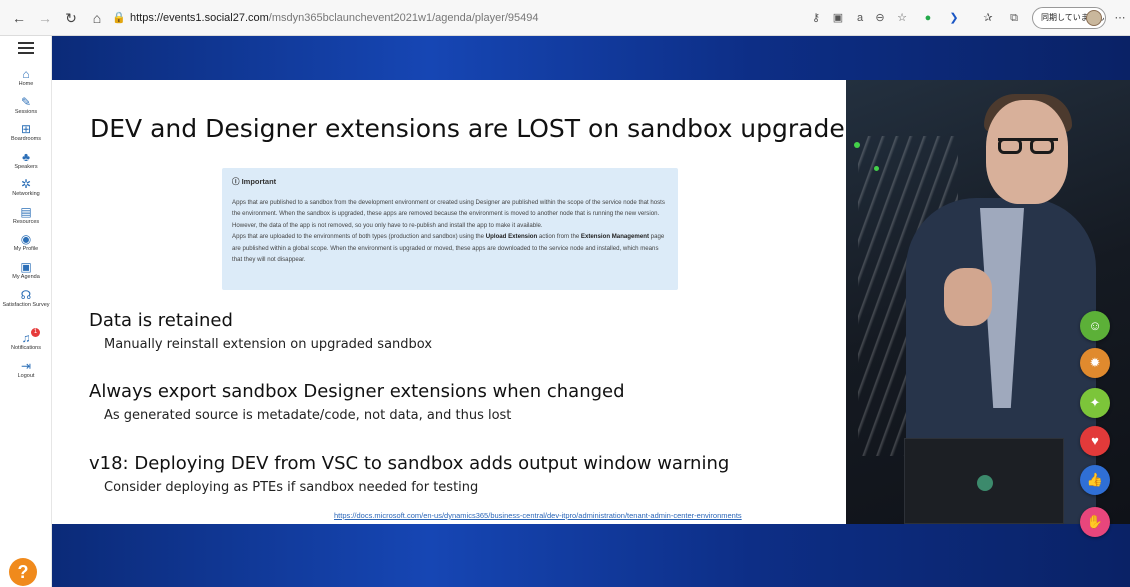 The height and width of the screenshot is (587, 1130). What do you see at coordinates (45, 18) in the screenshot?
I see `forward-arrow-icon: →` at bounding box center [45, 18].